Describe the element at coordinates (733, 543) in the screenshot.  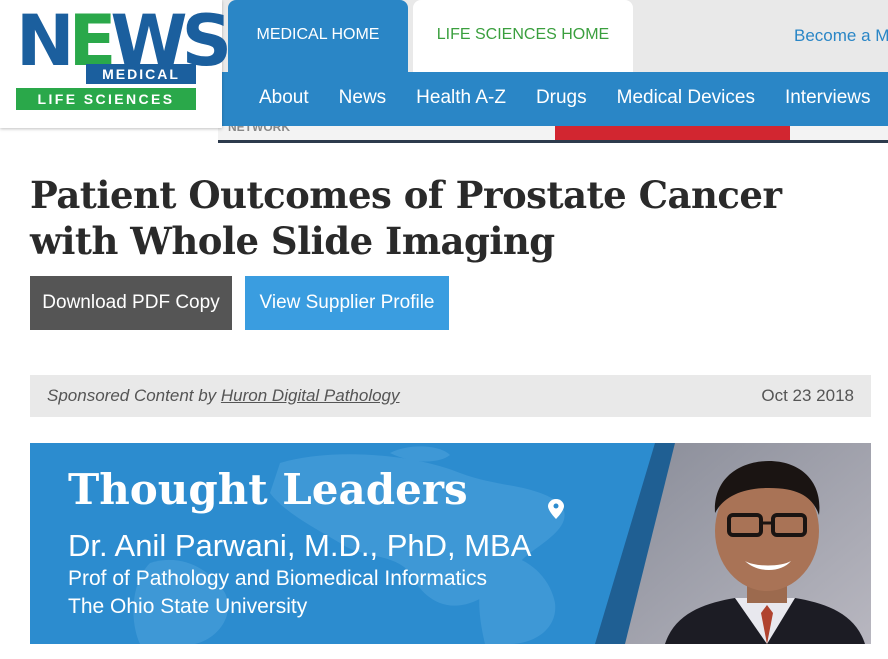
I see `portrait-photo` at that location.